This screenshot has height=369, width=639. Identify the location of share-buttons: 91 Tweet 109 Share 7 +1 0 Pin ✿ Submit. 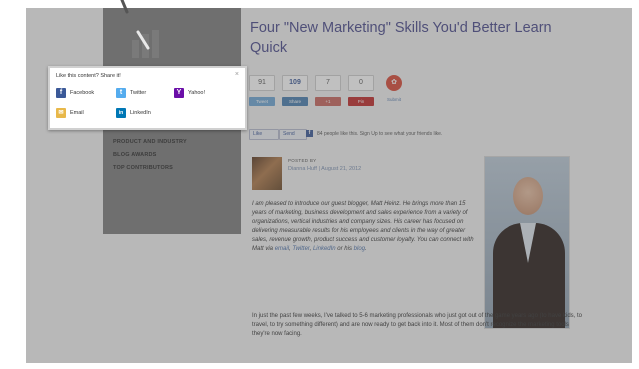
(379, 95).